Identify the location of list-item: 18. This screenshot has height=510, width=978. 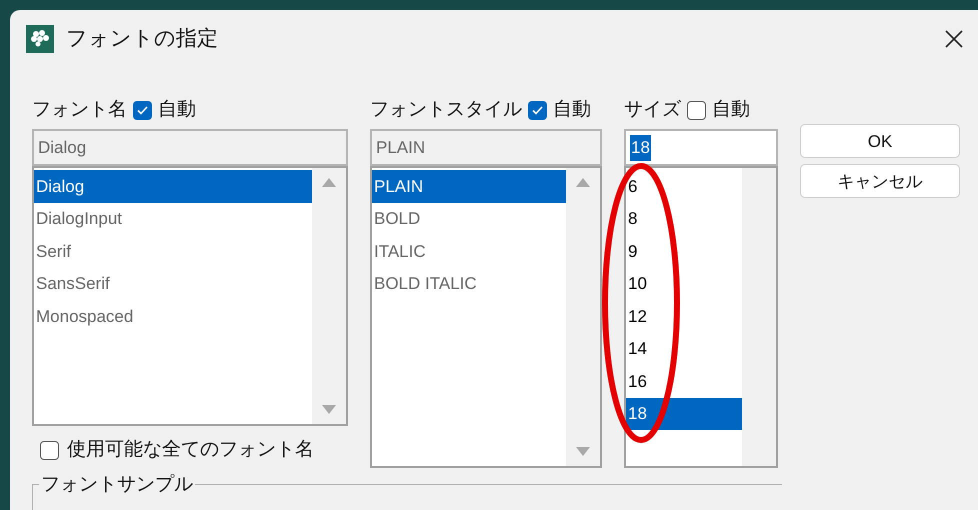
(684, 414).